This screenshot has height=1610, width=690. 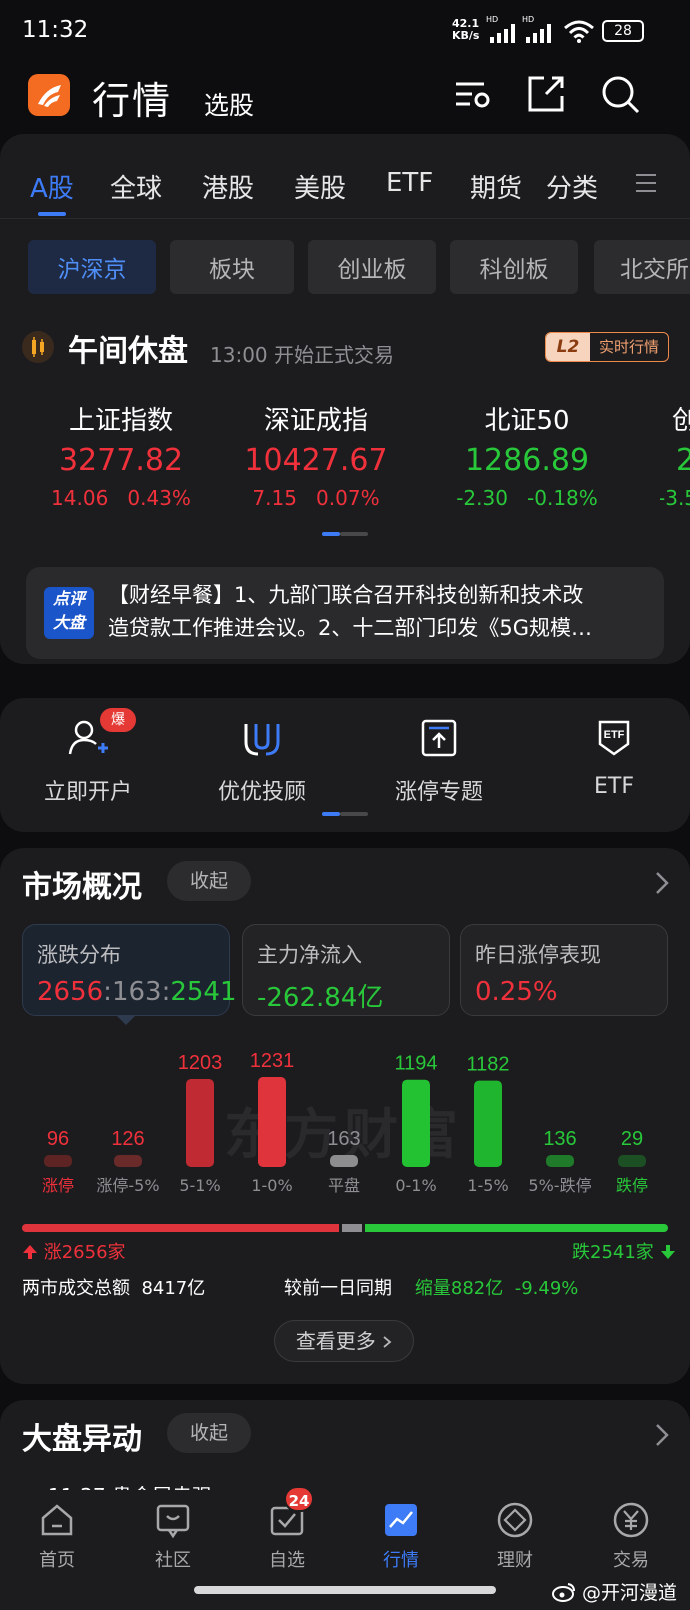 I want to click on distribution-bar-value: 136, so click(x=559, y=1139).